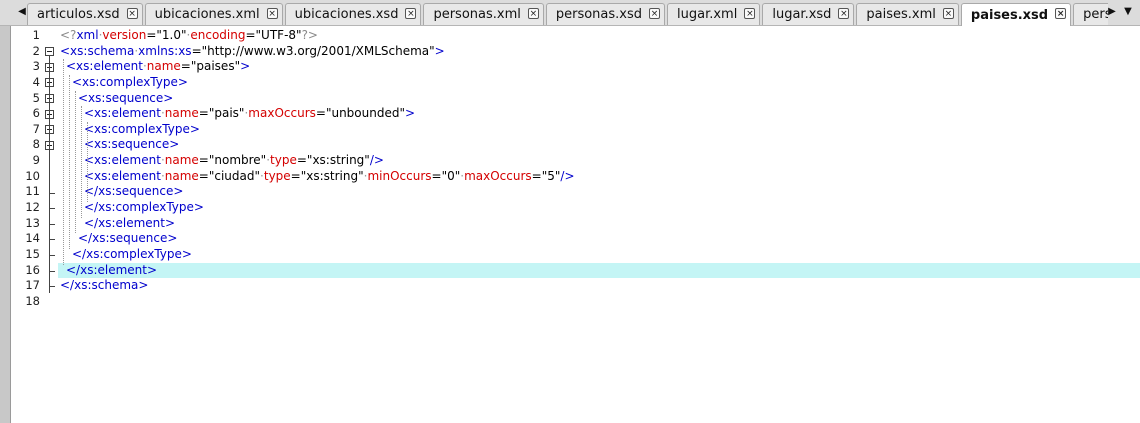  I want to click on line-number: 18, so click(32, 300).